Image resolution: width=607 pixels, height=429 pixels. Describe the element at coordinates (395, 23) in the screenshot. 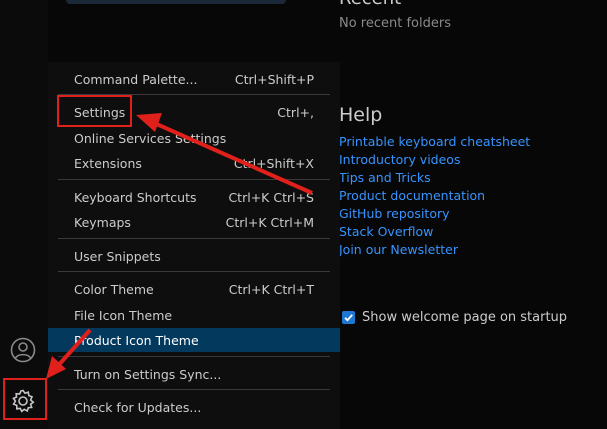

I see `recent-empty-text: No recent folders` at that location.